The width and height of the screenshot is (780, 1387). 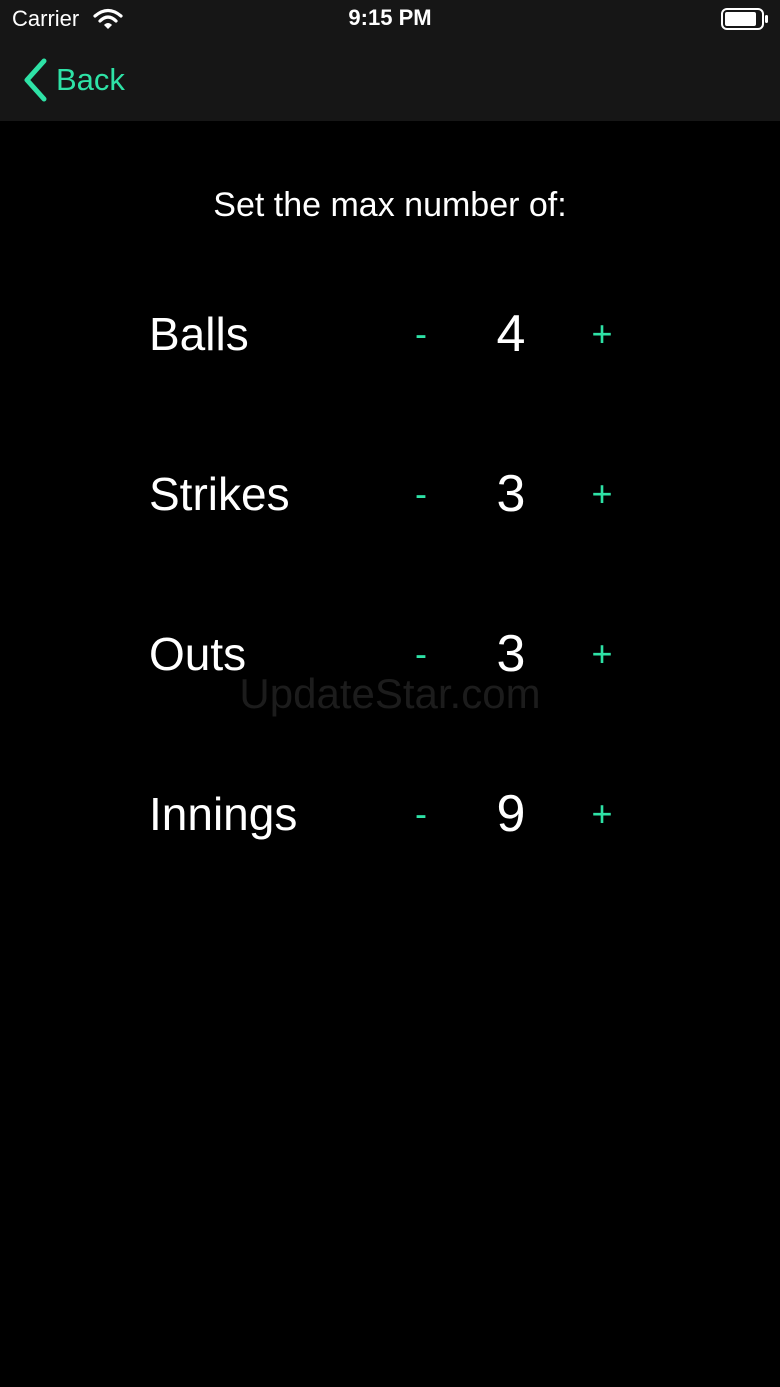 I want to click on balls-decrement-button: -, so click(x=421, y=334).